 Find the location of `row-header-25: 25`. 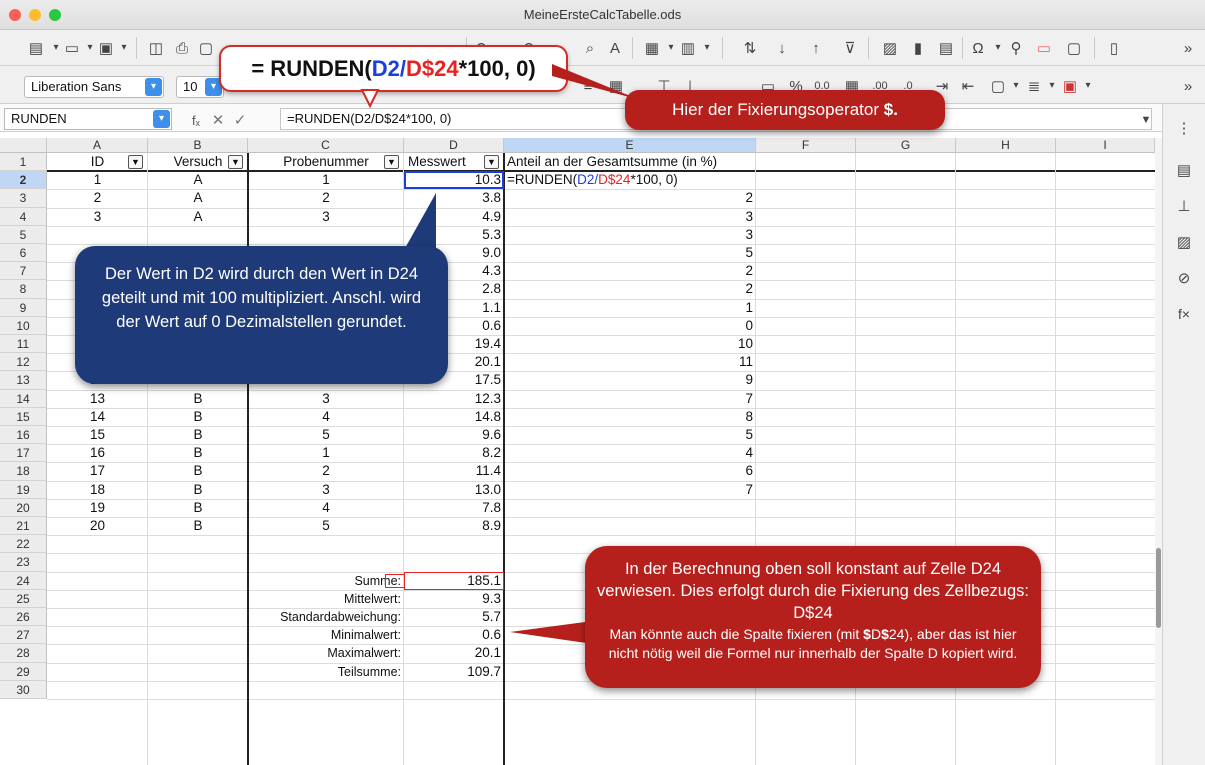

row-header-25: 25 is located at coordinates (23, 598).